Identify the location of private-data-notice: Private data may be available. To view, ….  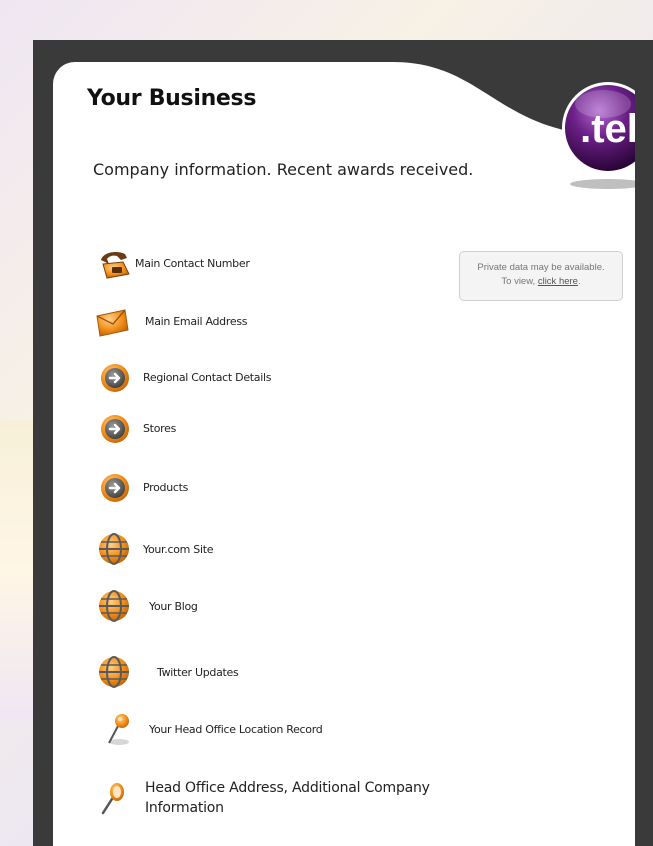
(541, 276).